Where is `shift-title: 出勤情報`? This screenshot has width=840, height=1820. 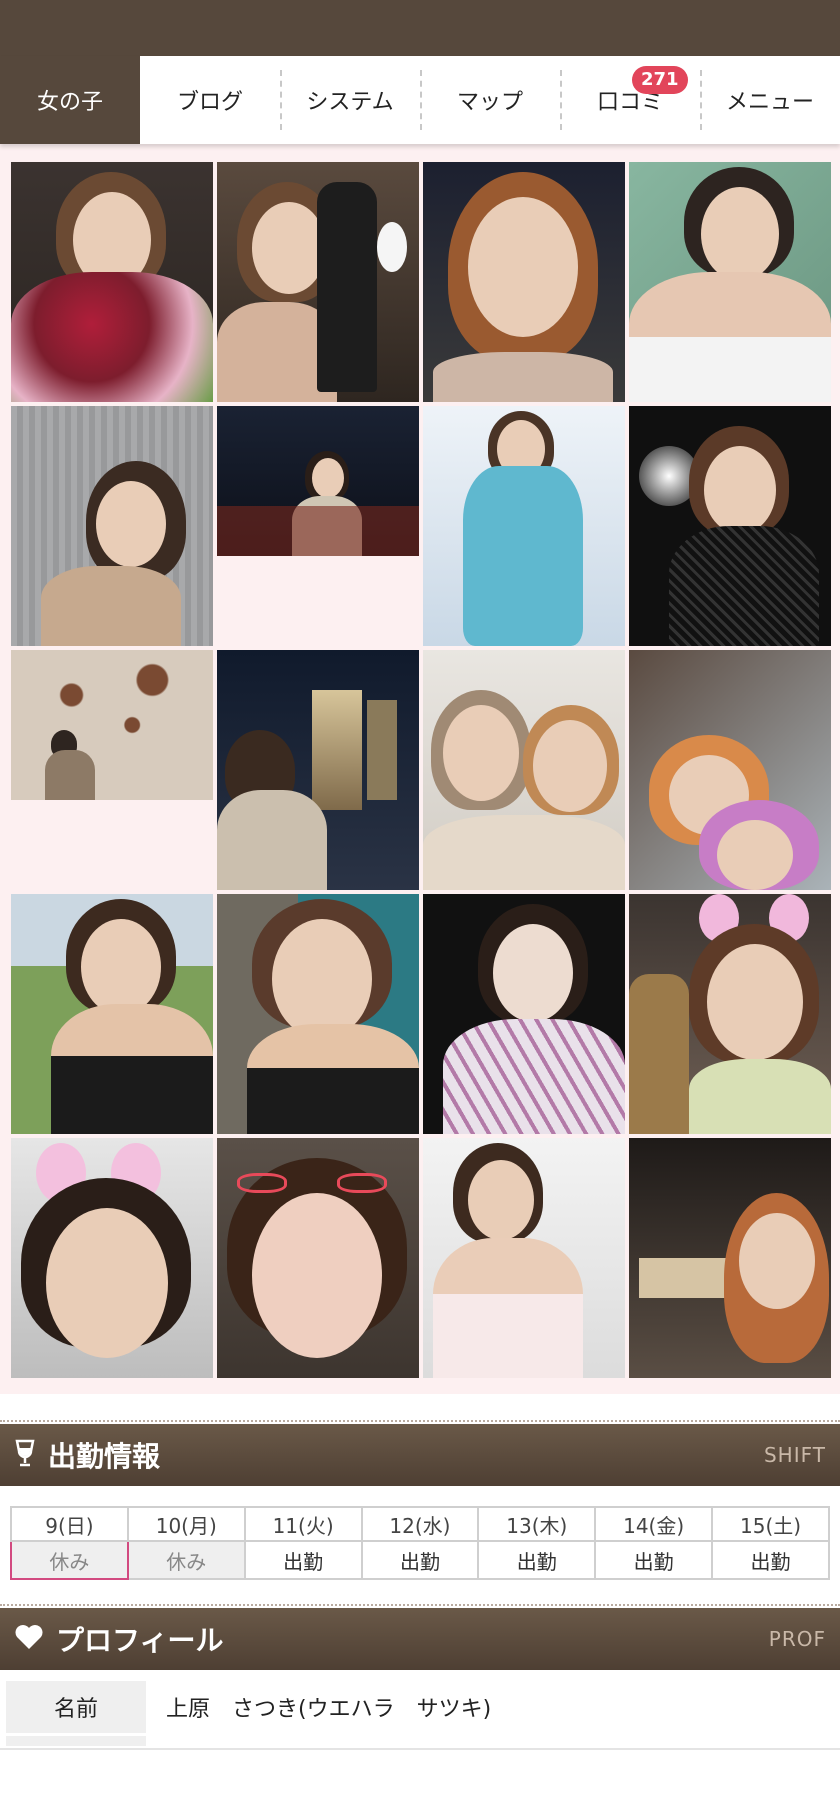 shift-title: 出勤情報 is located at coordinates (104, 1456).